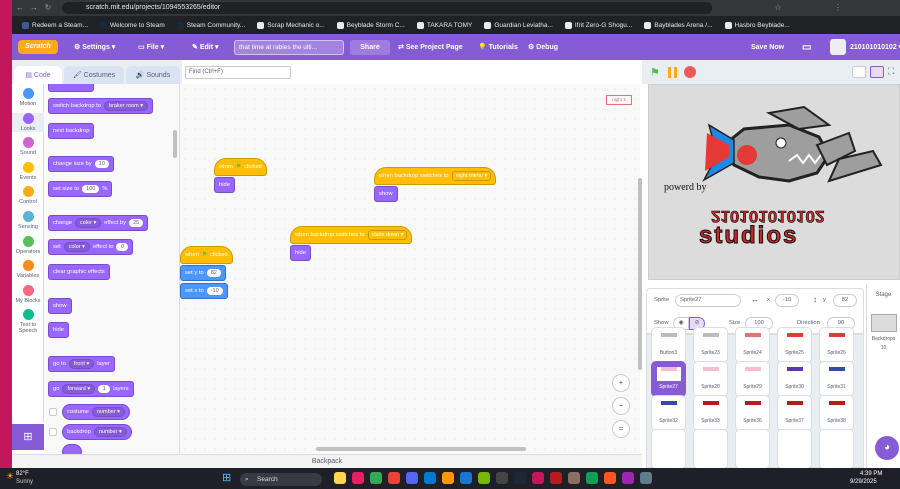 The image size is (900, 489). I want to click on sprite-tile: Sprite31, so click(836, 379).